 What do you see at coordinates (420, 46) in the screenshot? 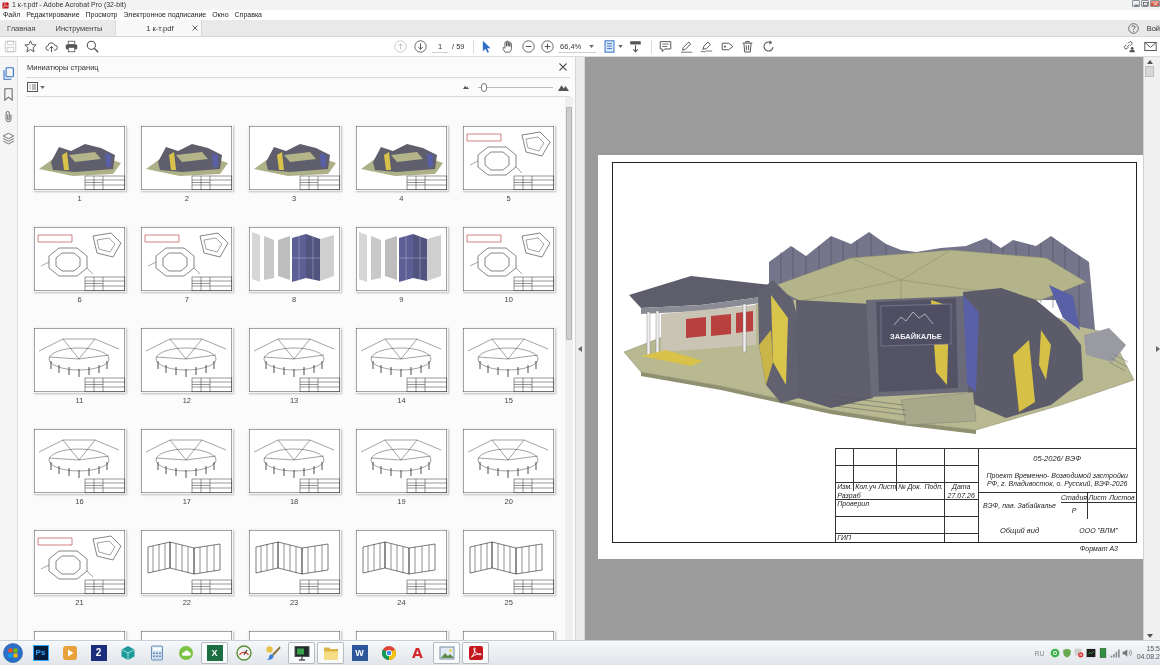
I see `down-arrow-circle-icon` at bounding box center [420, 46].